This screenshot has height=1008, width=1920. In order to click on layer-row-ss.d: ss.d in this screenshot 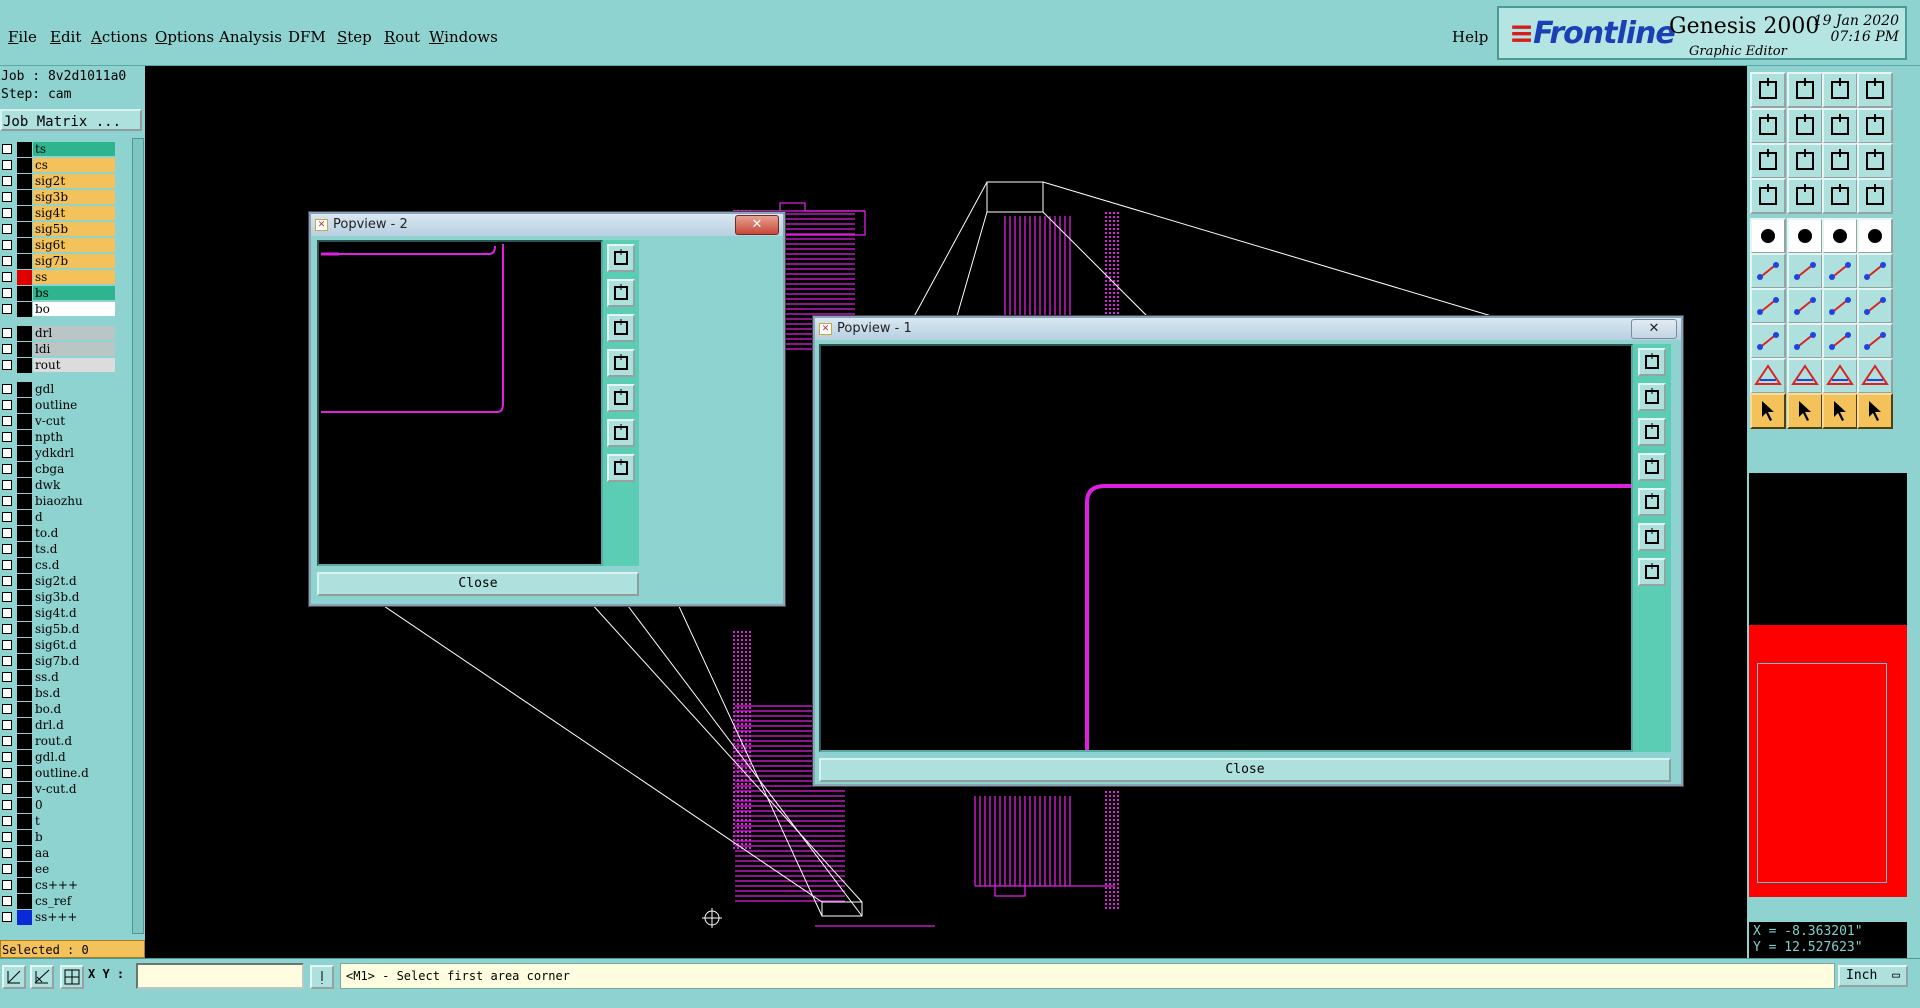, I will do `click(58, 677)`.